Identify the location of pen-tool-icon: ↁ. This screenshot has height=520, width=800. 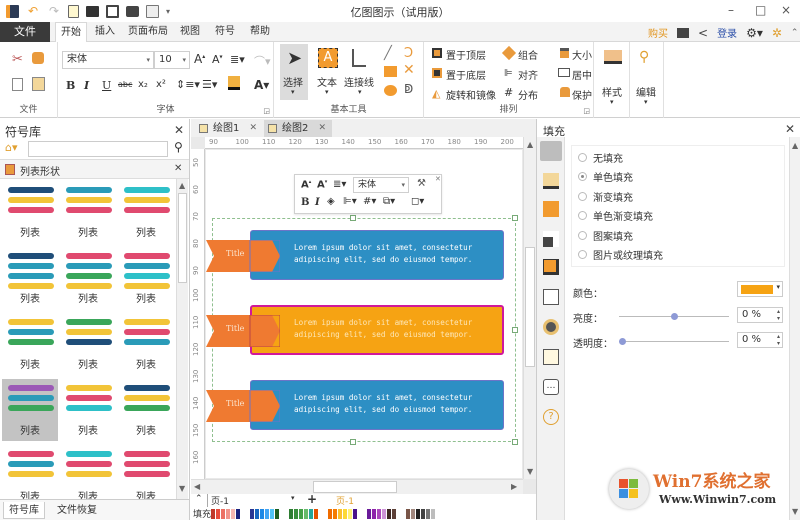
(408, 89).